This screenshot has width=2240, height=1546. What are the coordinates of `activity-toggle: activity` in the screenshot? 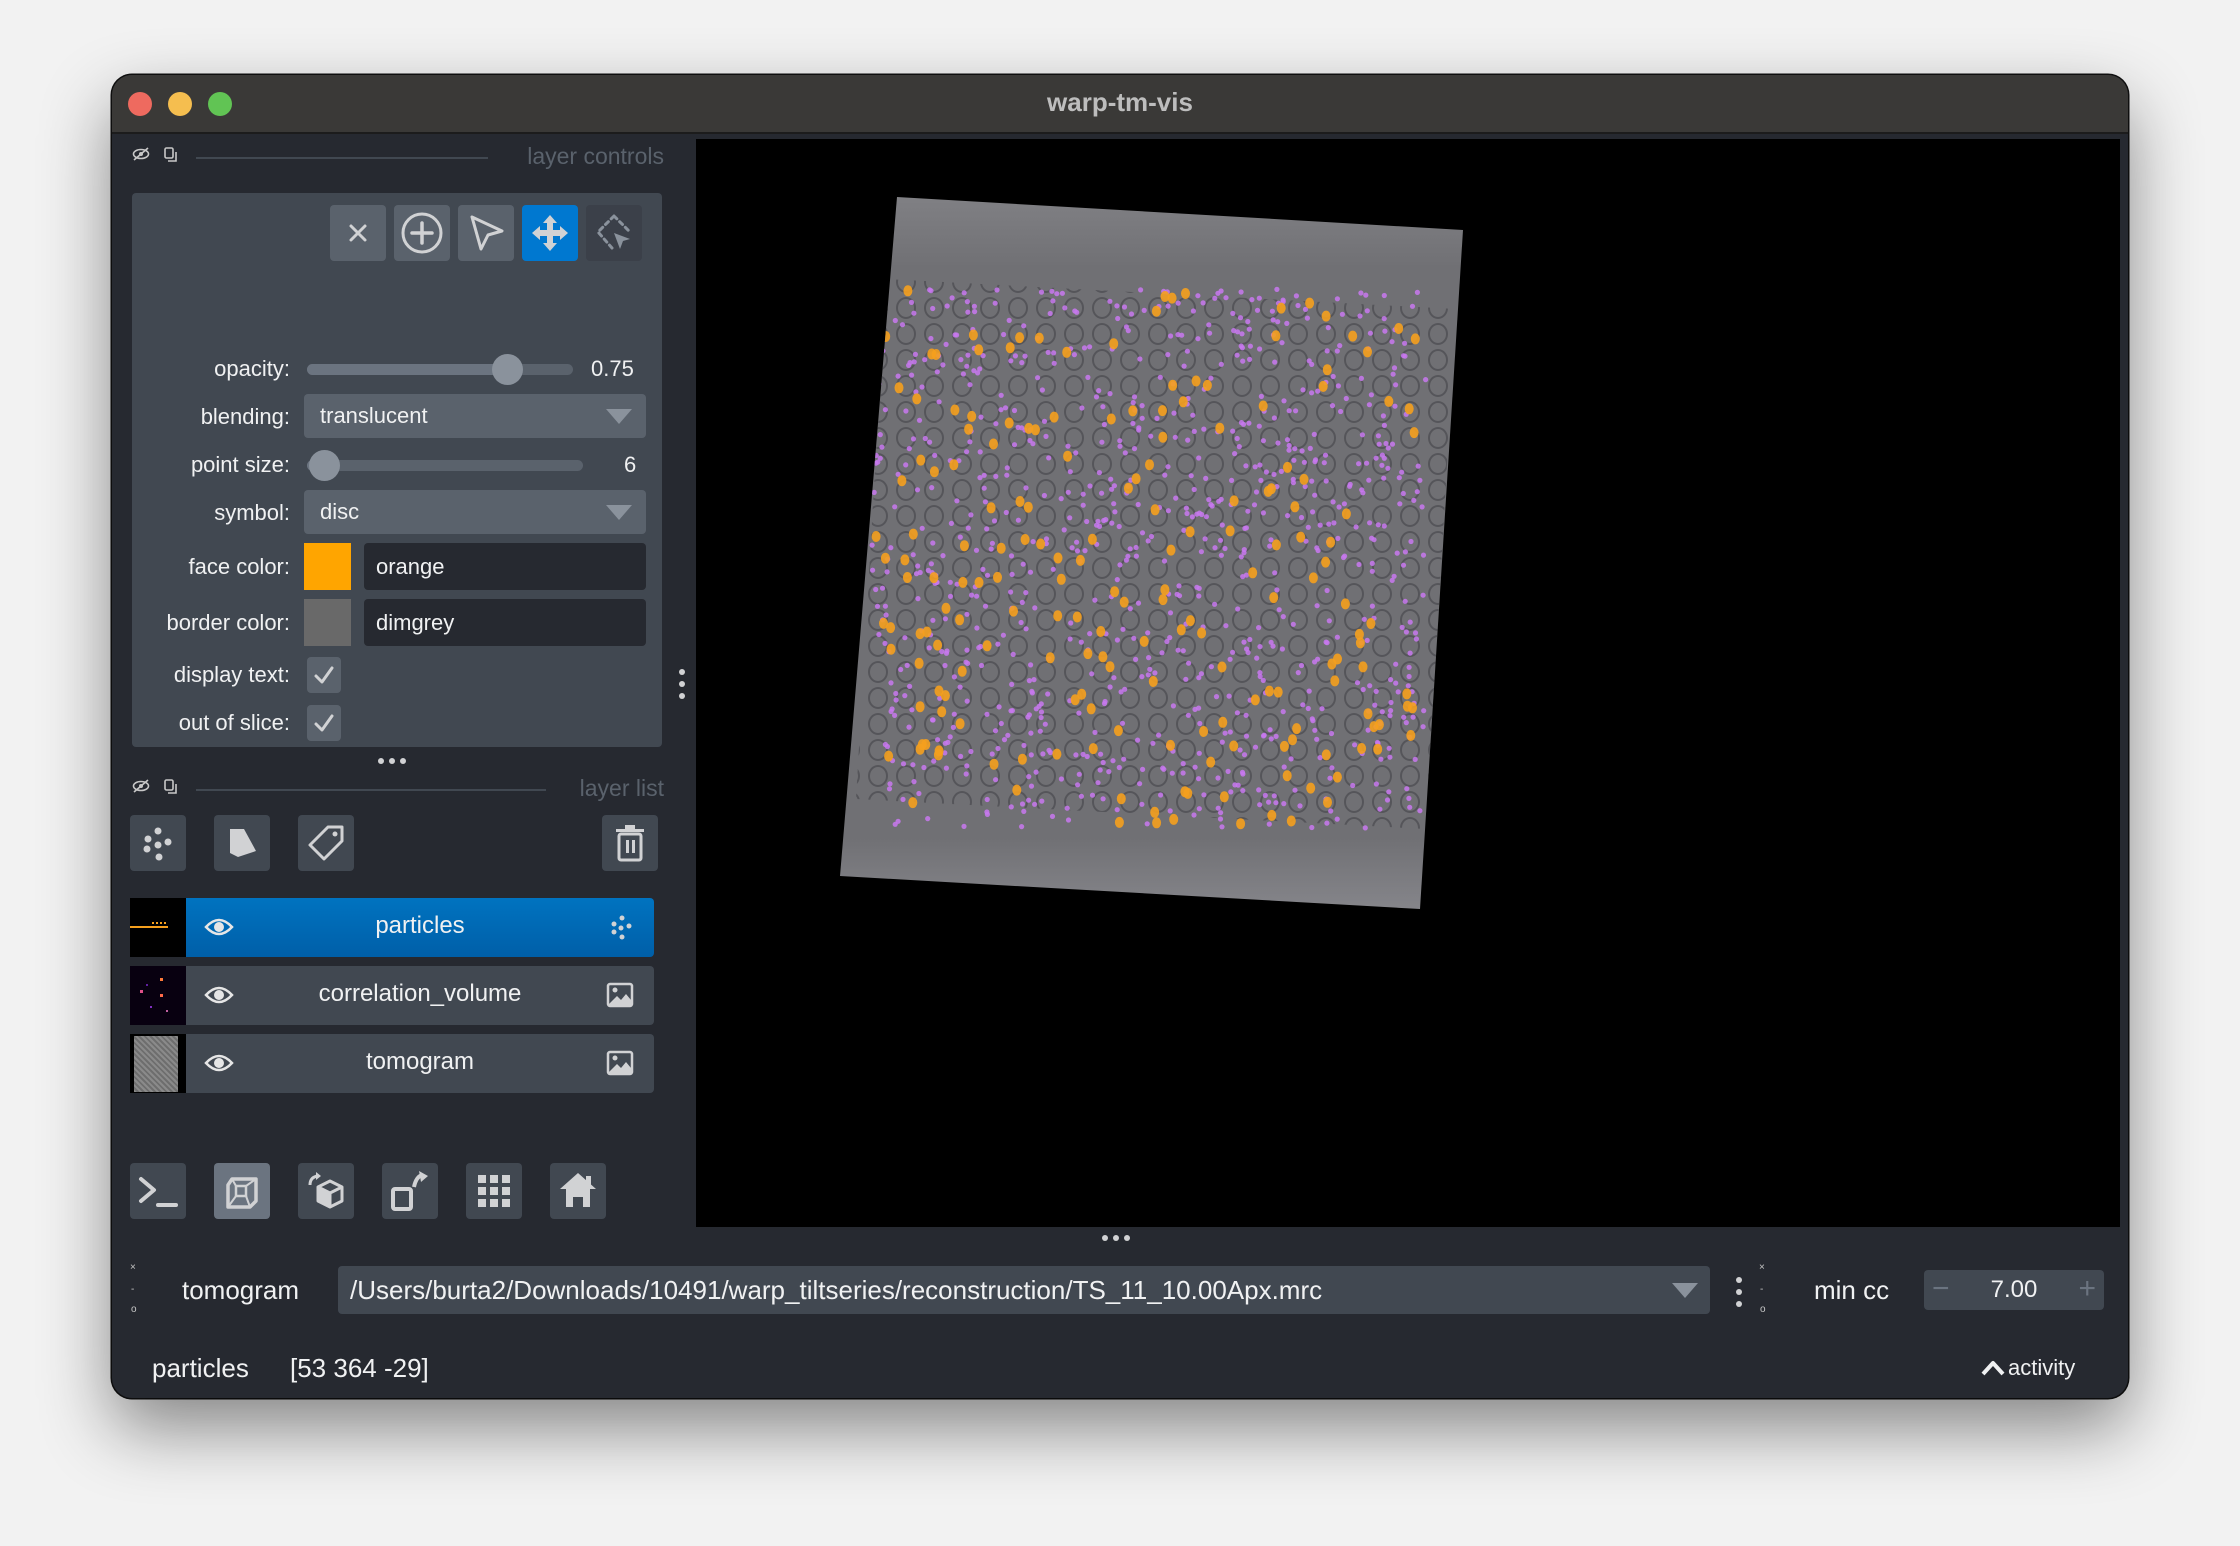 It's located at (2027, 1368).